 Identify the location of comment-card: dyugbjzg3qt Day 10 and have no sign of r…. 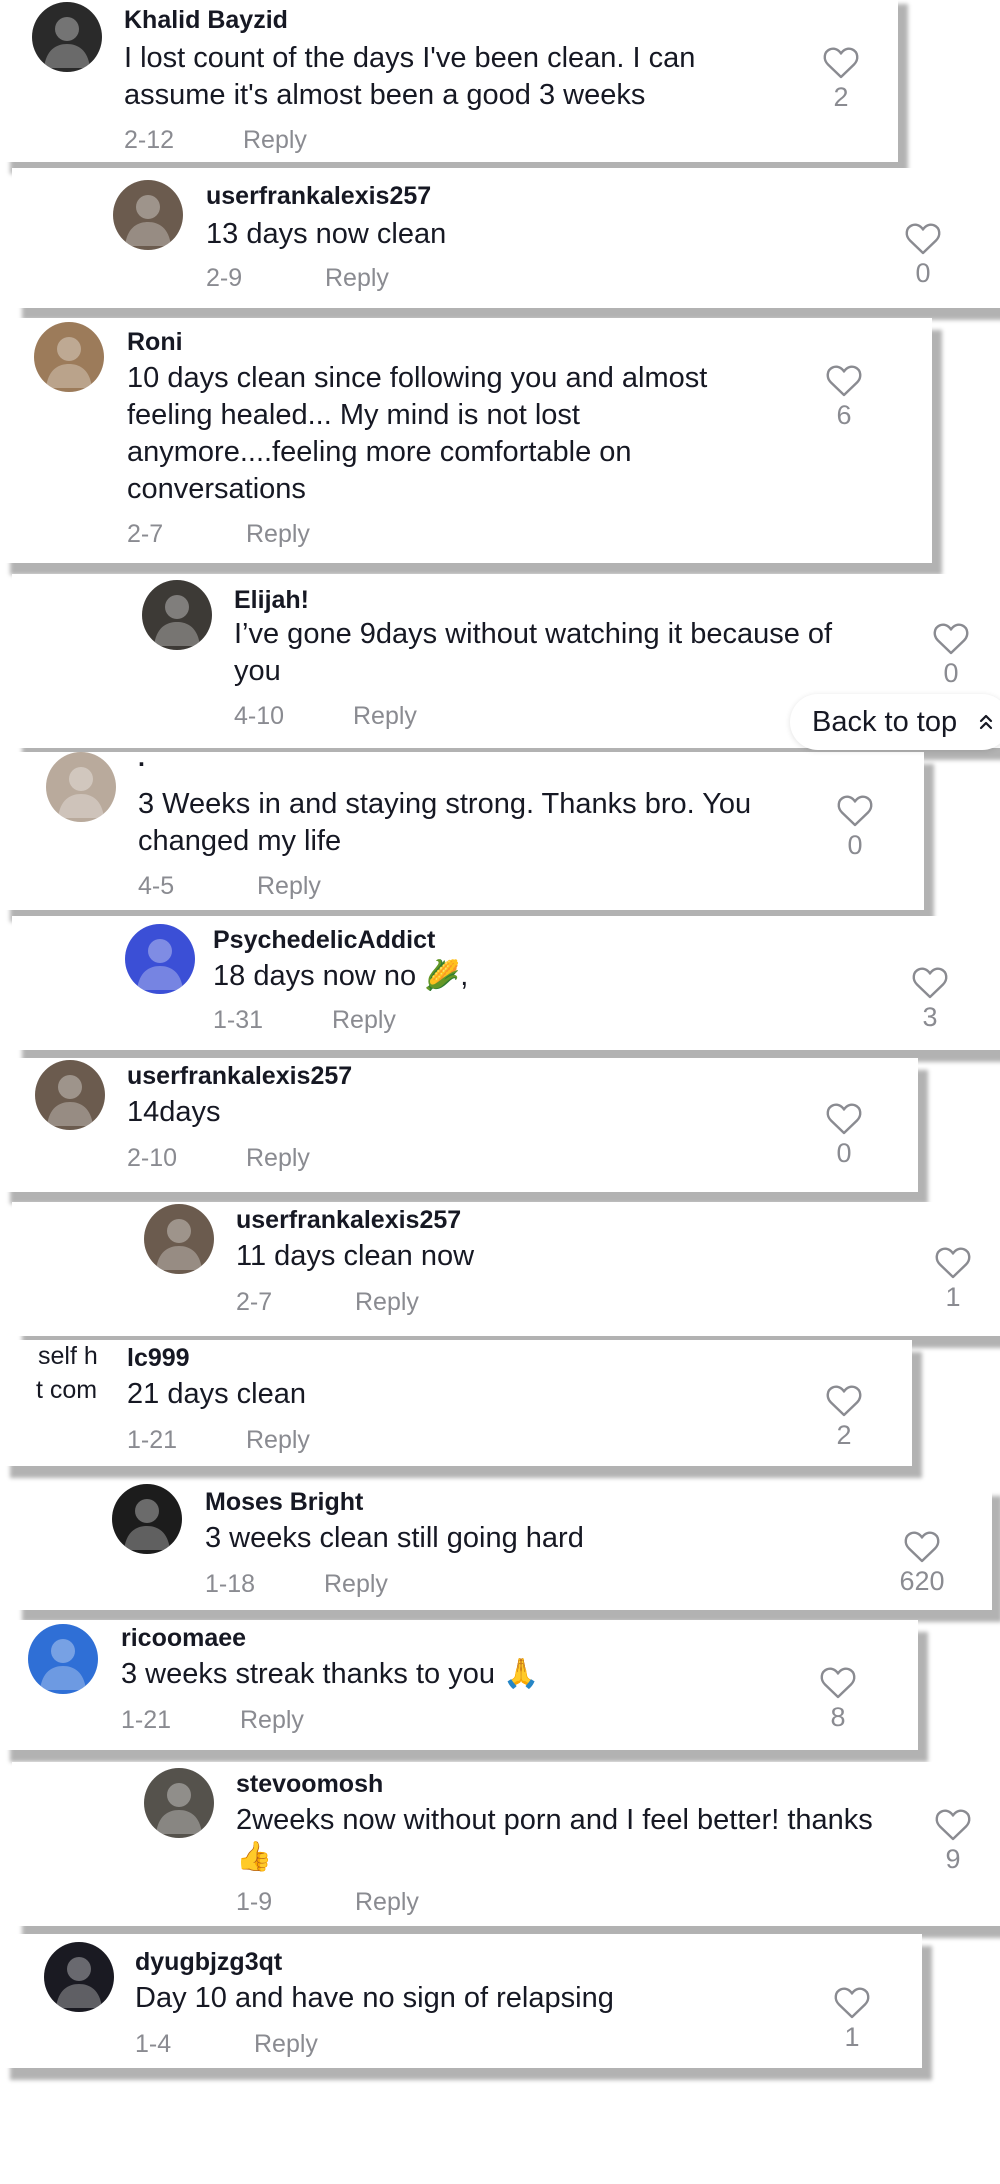
(461, 2001).